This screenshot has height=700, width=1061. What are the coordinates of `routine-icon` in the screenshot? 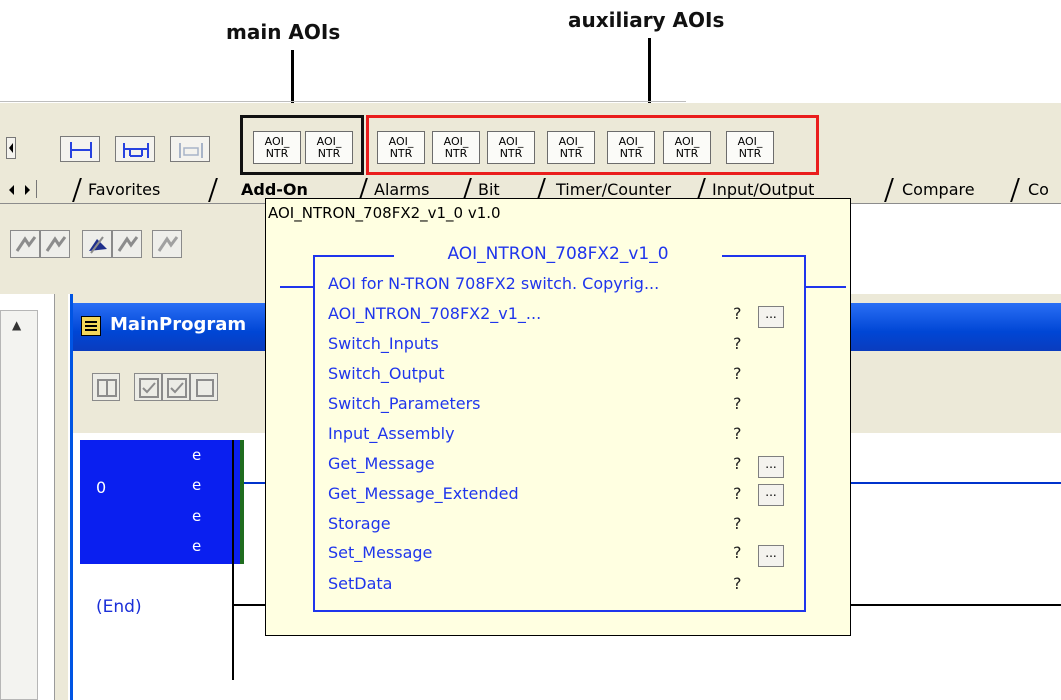 It's located at (91, 326).